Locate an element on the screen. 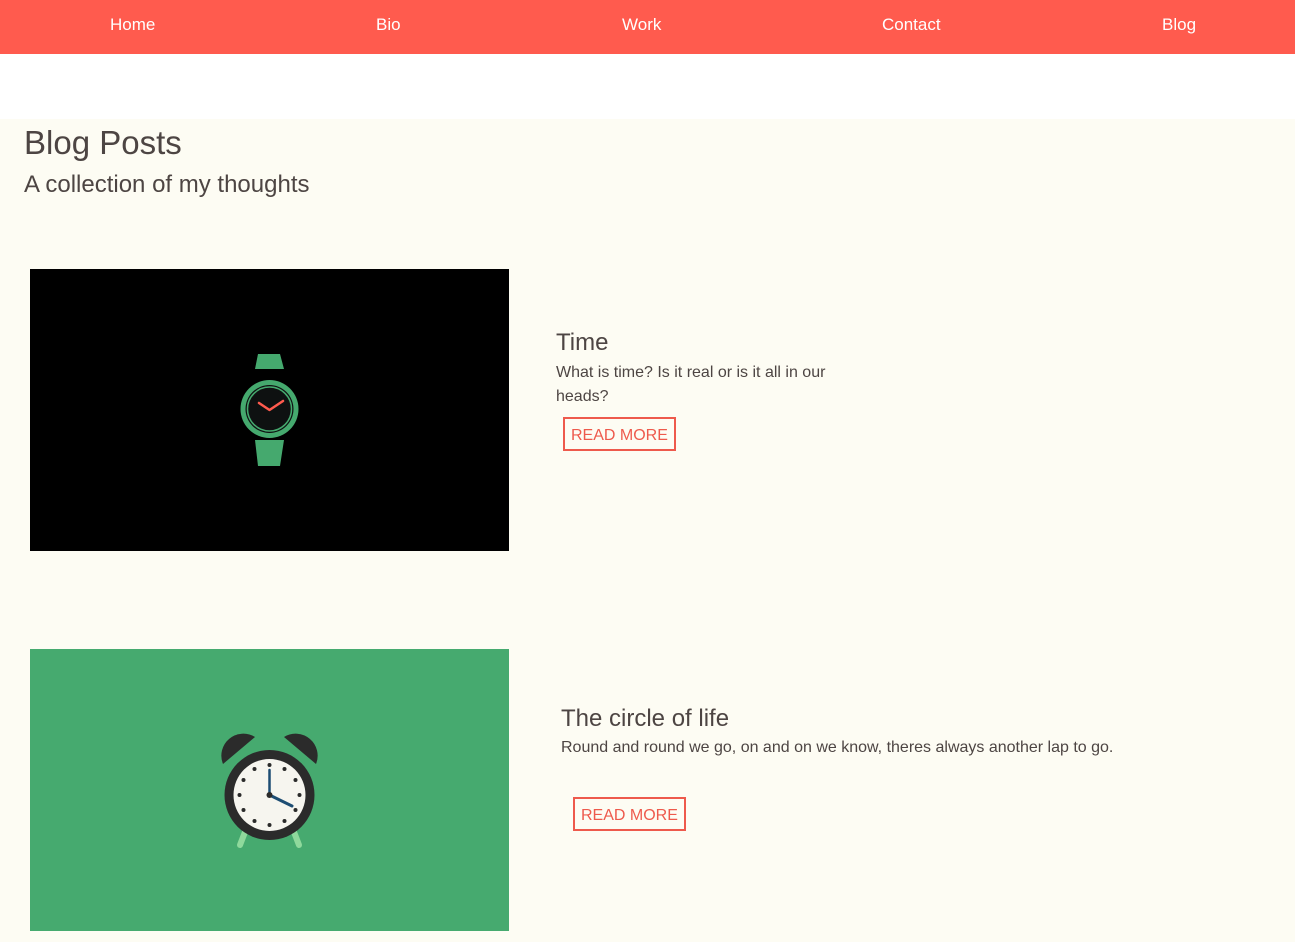  alarm-clock-icon is located at coordinates (269, 790).